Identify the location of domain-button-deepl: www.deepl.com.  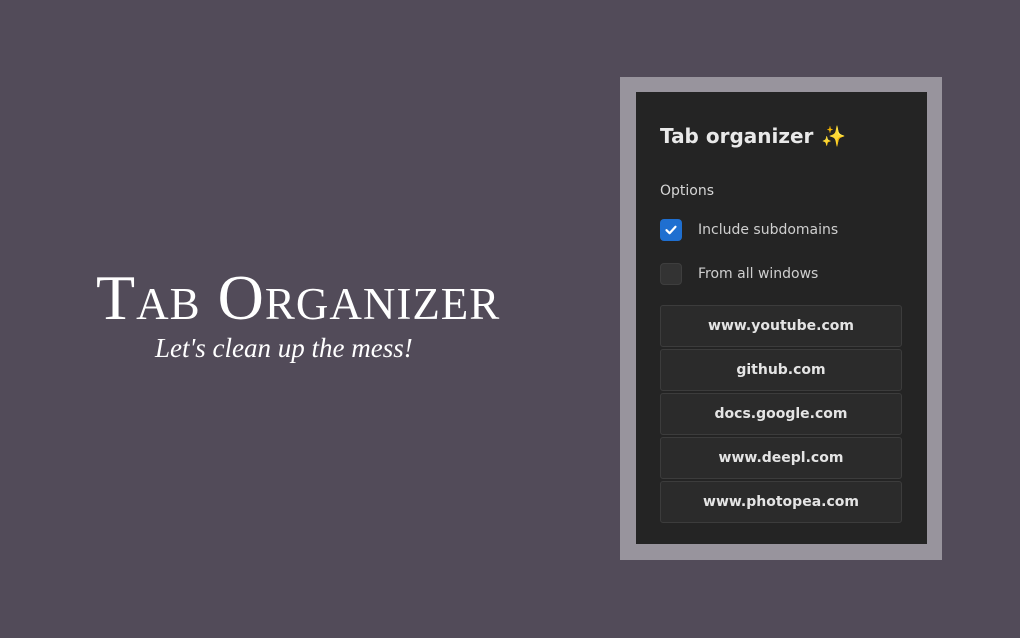
(781, 458).